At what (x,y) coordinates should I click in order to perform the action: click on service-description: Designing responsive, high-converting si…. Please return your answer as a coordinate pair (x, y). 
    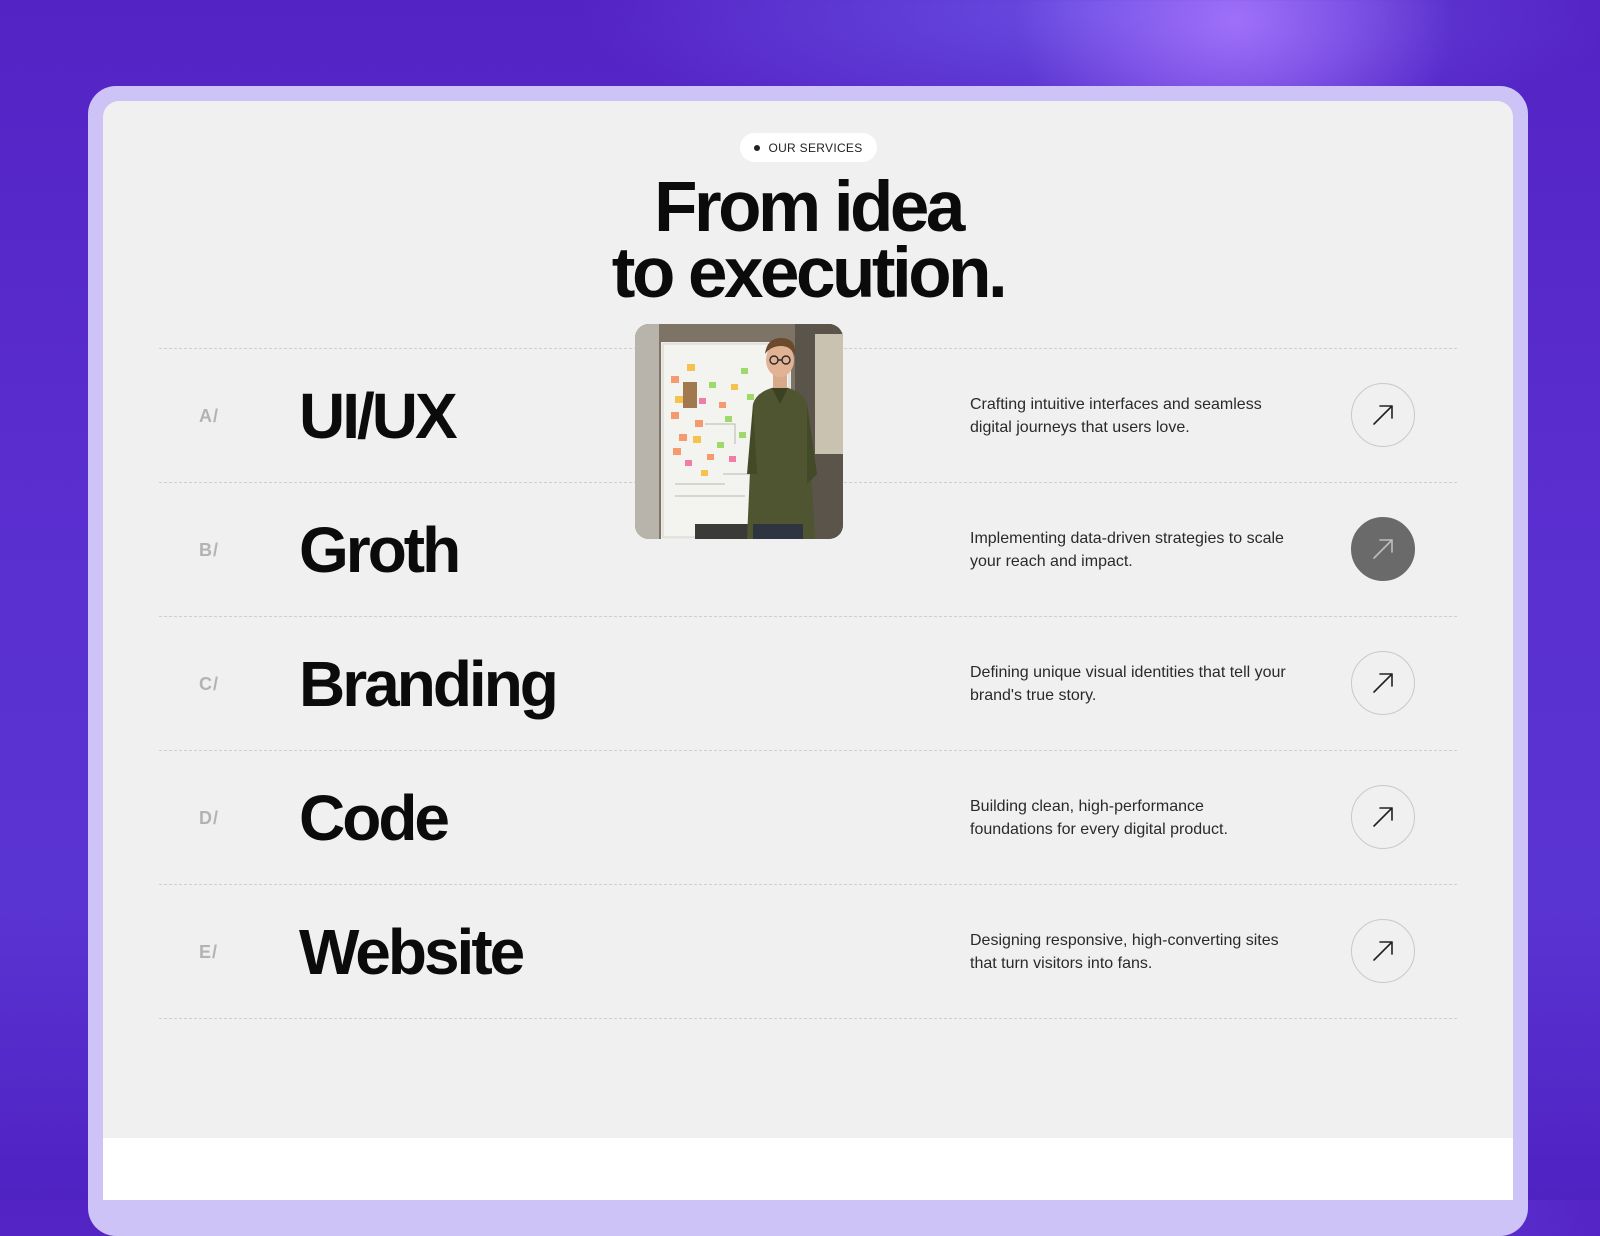
    Looking at the image, I should click on (1124, 952).